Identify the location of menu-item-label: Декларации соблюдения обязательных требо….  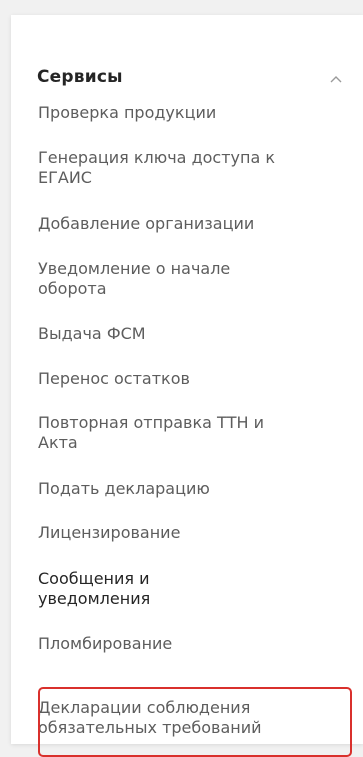
(150, 717).